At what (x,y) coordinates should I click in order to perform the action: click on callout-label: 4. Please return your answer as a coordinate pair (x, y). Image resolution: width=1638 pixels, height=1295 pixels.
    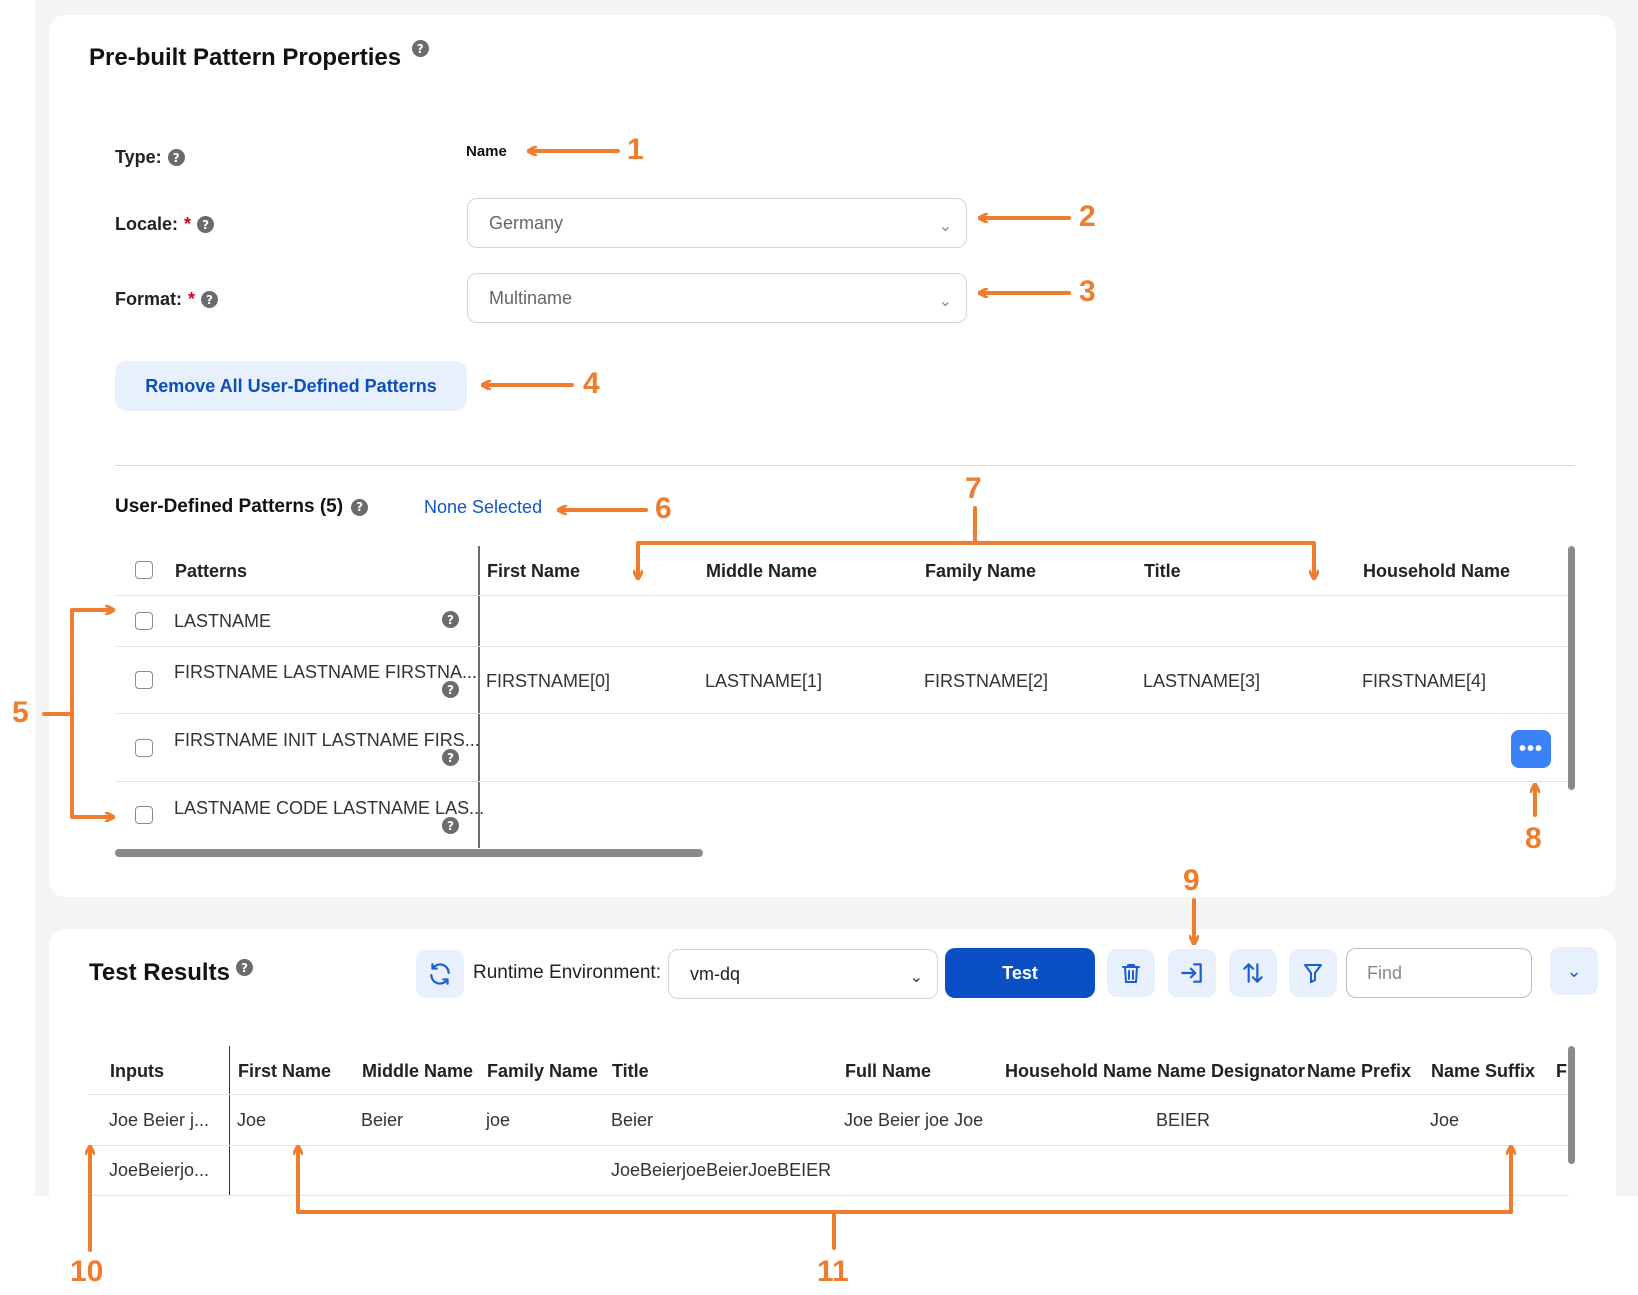
    Looking at the image, I should click on (591, 383).